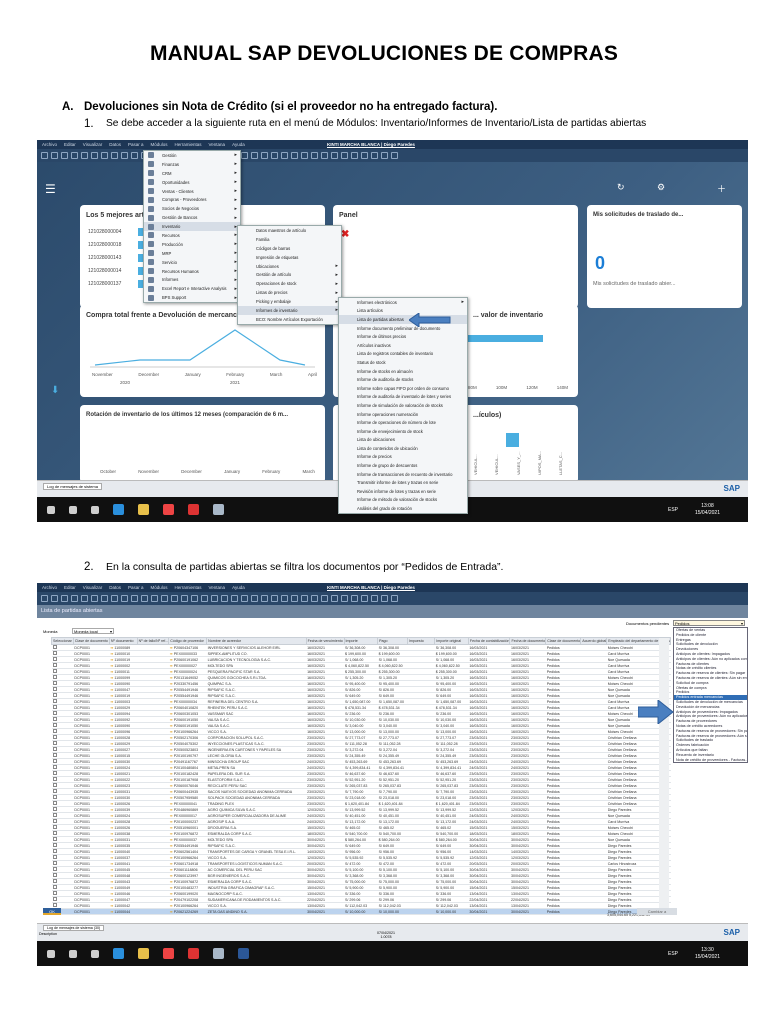 The width and height of the screenshot is (768, 1024). I want to click on windows-start-icon, so click(51, 509).